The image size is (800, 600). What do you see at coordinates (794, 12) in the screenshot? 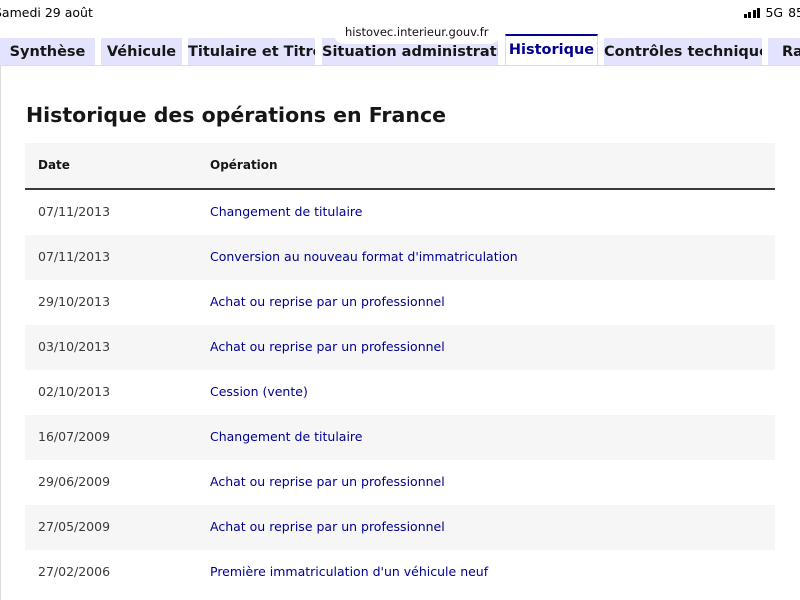
I see `battery-level: 85` at bounding box center [794, 12].